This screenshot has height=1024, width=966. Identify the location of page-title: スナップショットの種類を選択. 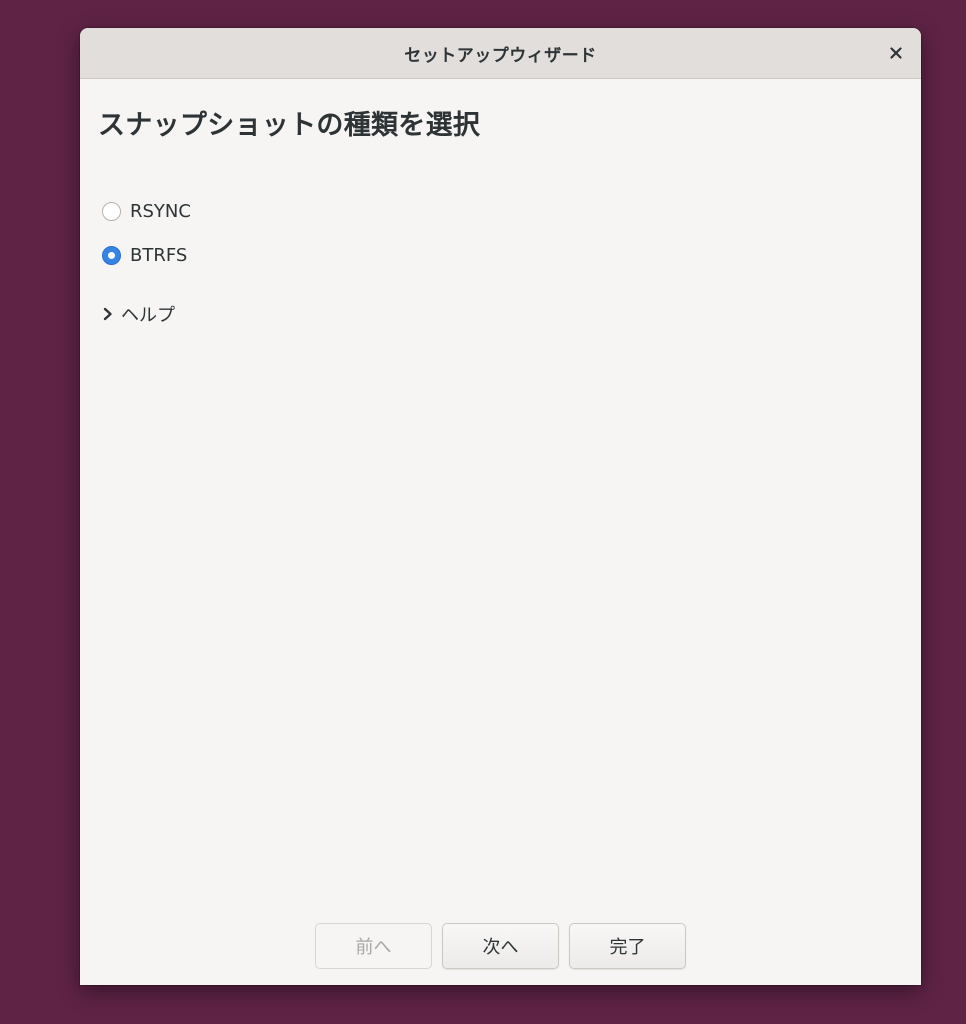
(289, 125).